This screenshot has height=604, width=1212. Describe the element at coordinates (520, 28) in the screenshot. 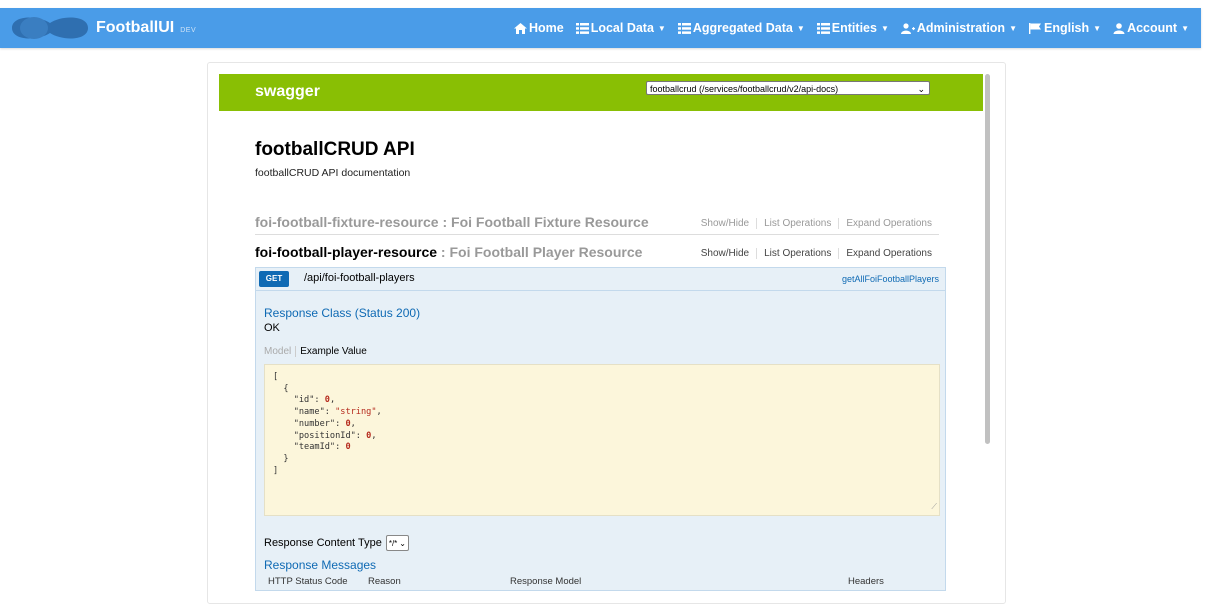

I see `home-icon` at that location.